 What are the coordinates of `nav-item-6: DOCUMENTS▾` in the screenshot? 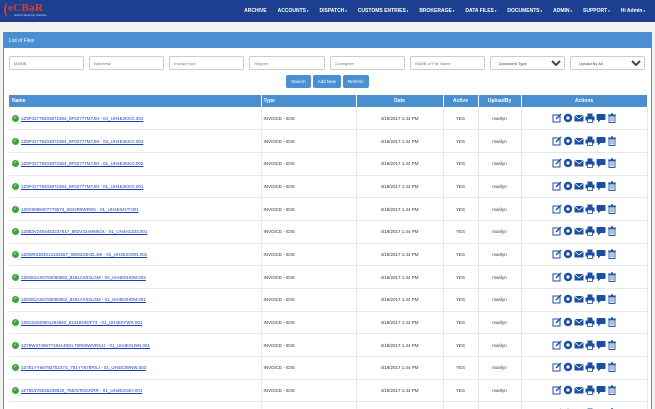 It's located at (524, 11).